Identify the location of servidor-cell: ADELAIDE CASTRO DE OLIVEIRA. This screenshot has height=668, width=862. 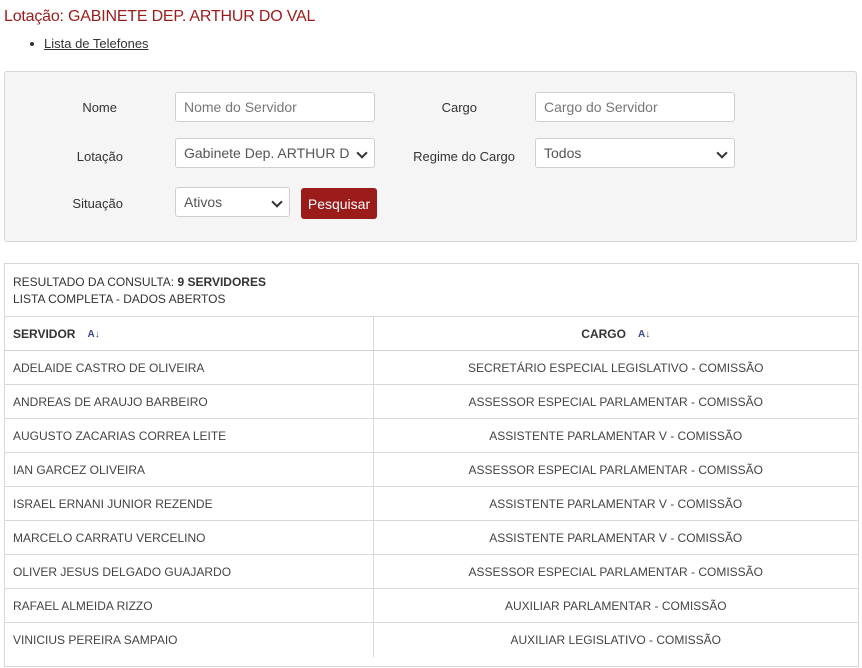
(189, 367).